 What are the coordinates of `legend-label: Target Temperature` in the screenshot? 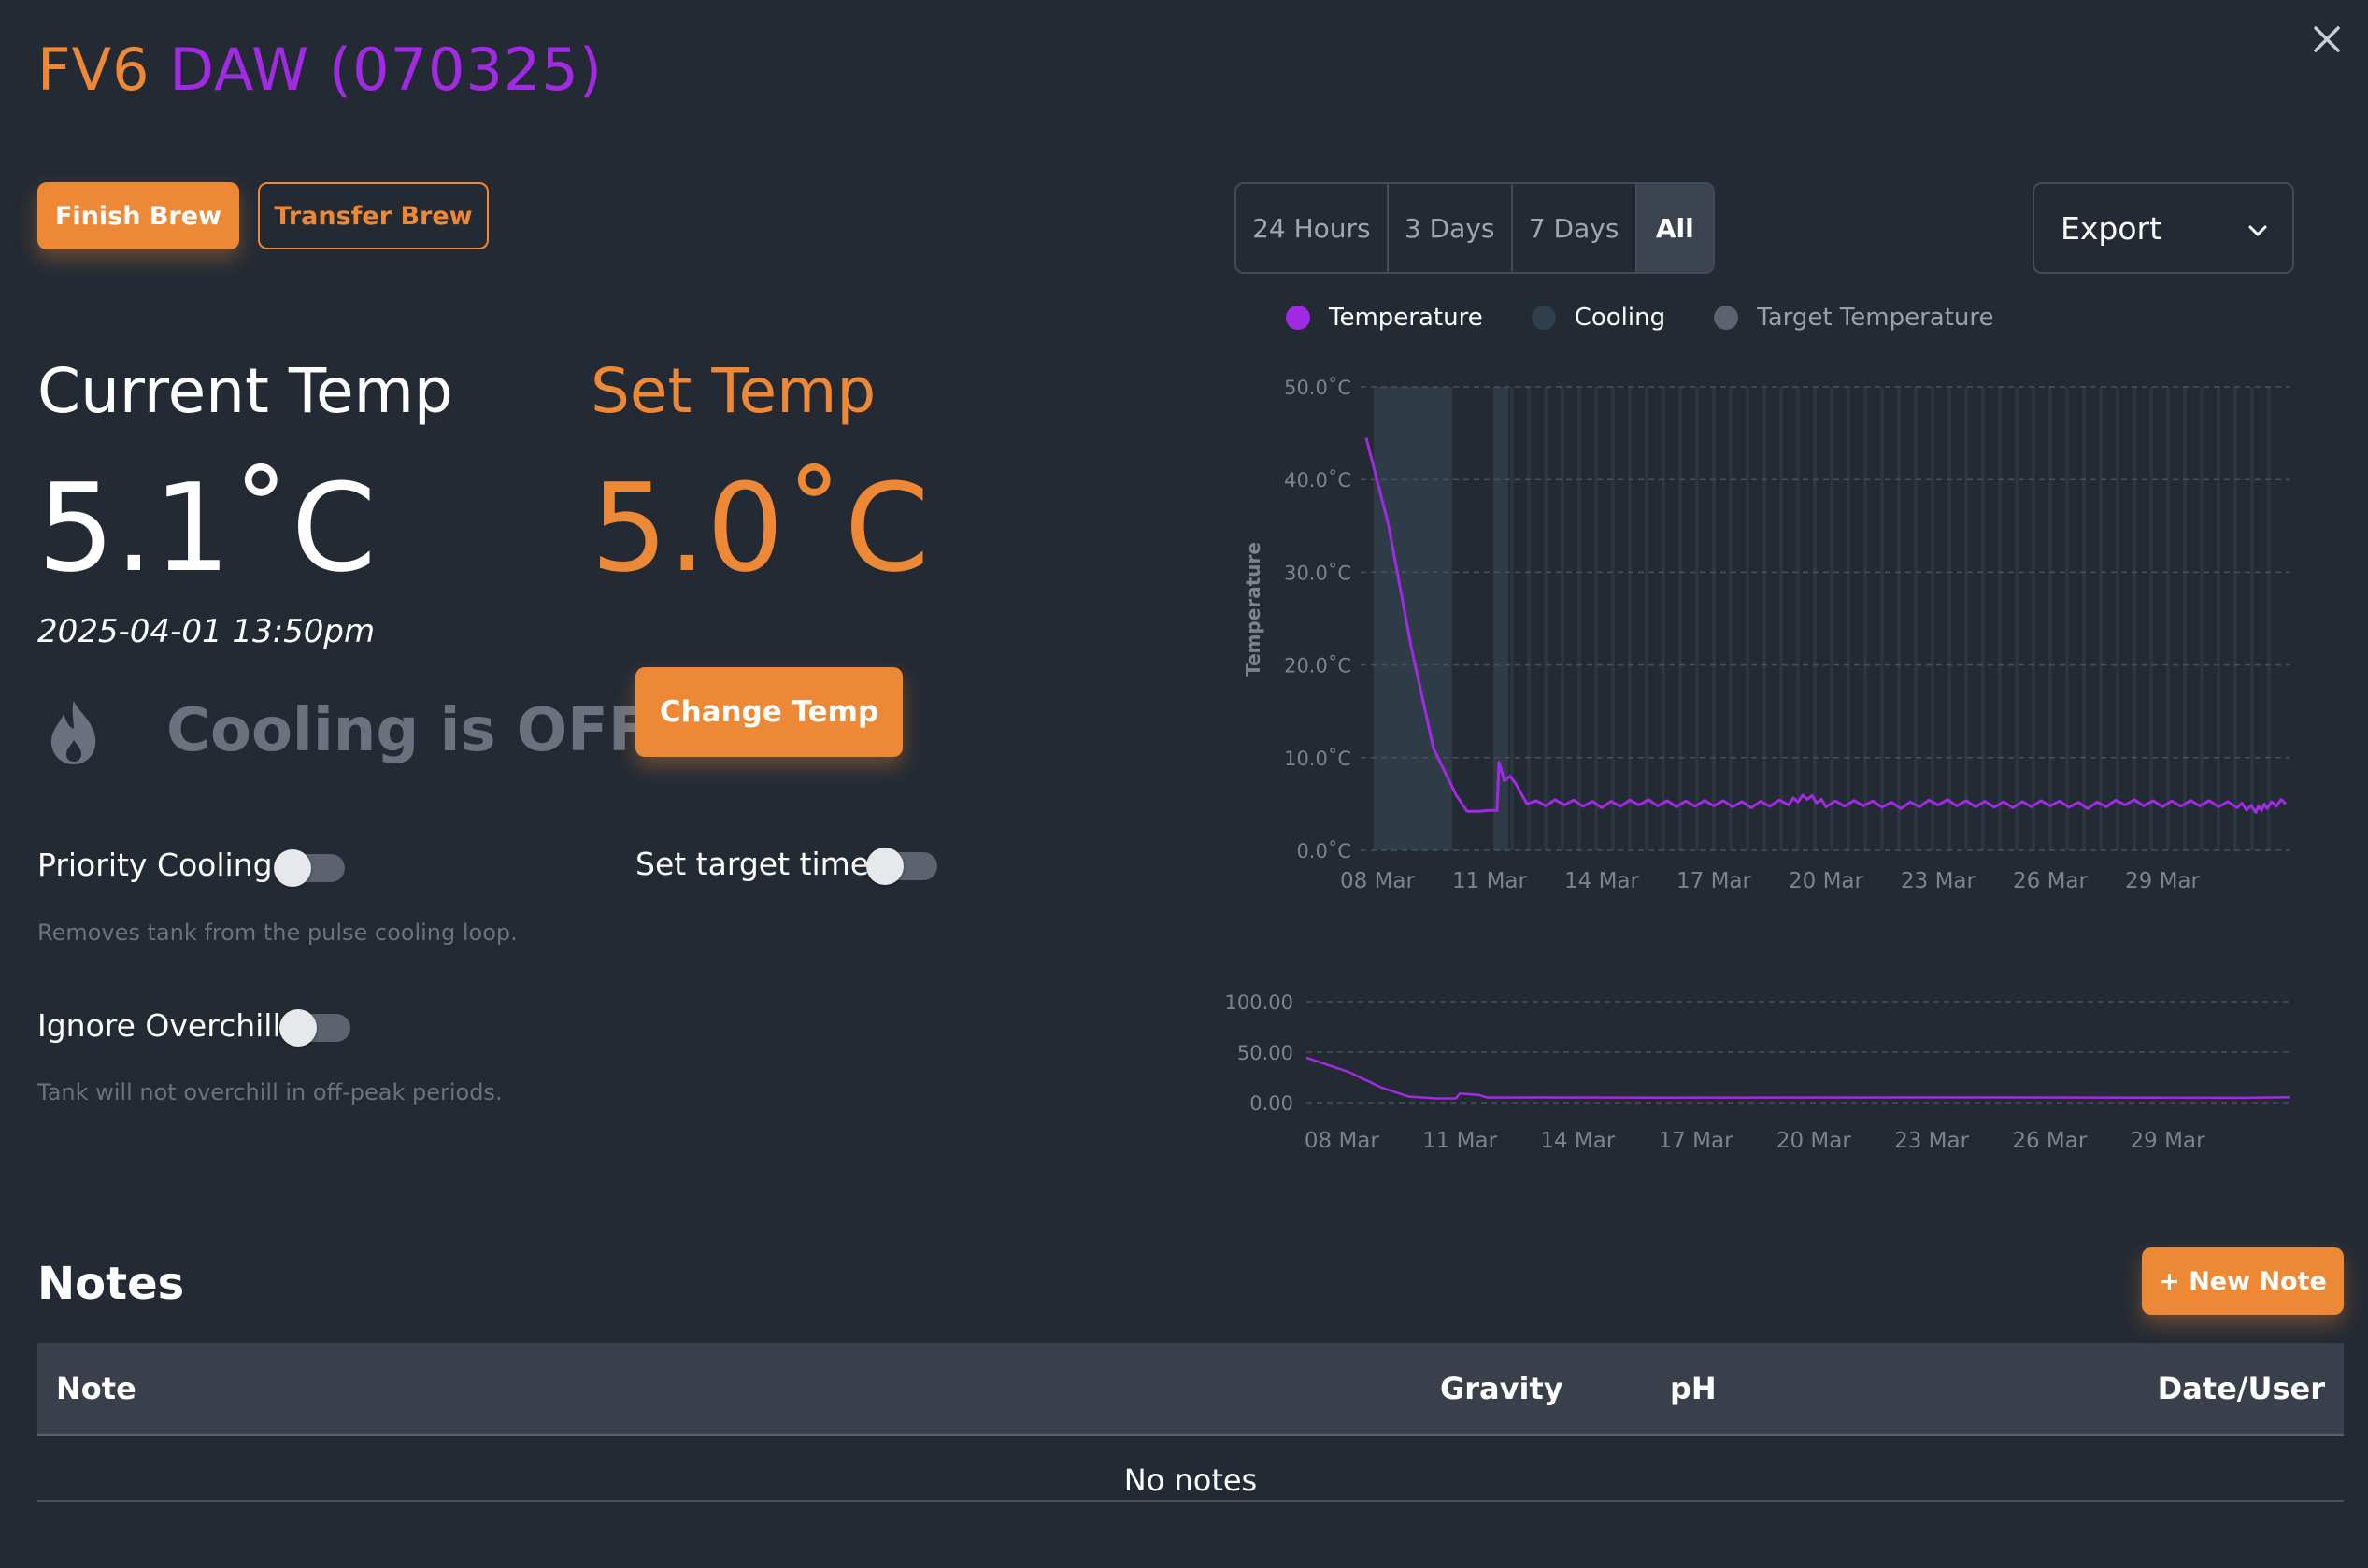 It's located at (1875, 318).